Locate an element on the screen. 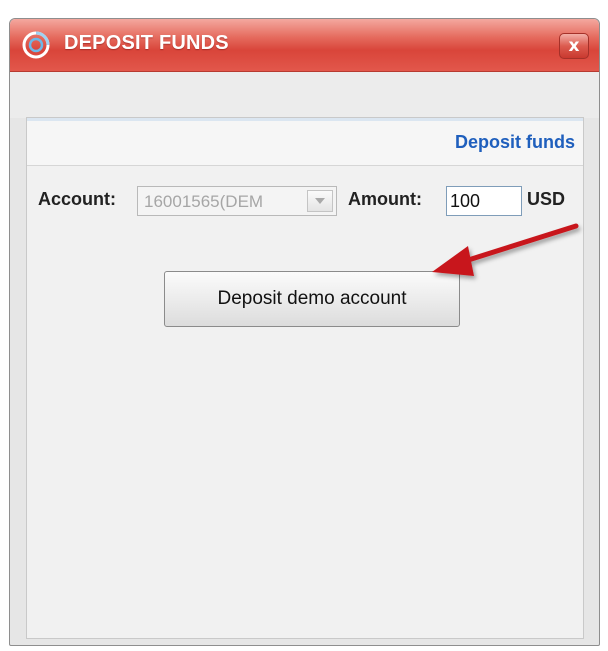 Image resolution: width=608 pixels, height=651 pixels. panel-header: Deposit funds is located at coordinates (305, 142).